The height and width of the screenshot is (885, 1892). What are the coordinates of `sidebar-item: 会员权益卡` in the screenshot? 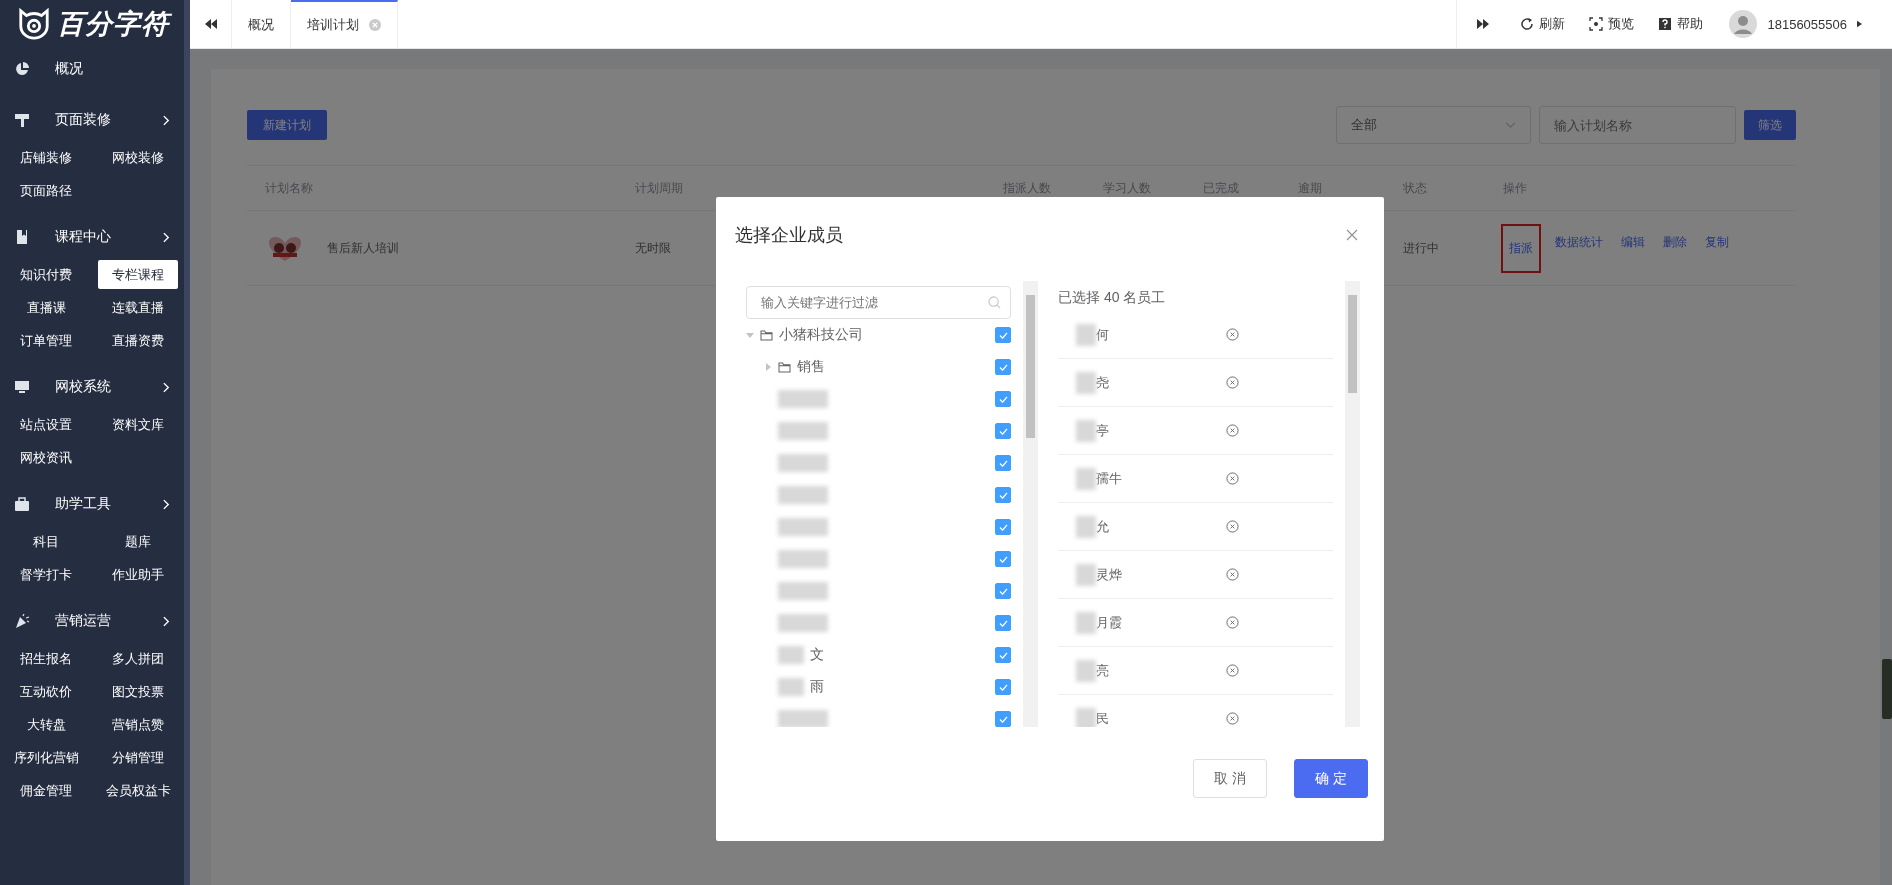 It's located at (138, 790).